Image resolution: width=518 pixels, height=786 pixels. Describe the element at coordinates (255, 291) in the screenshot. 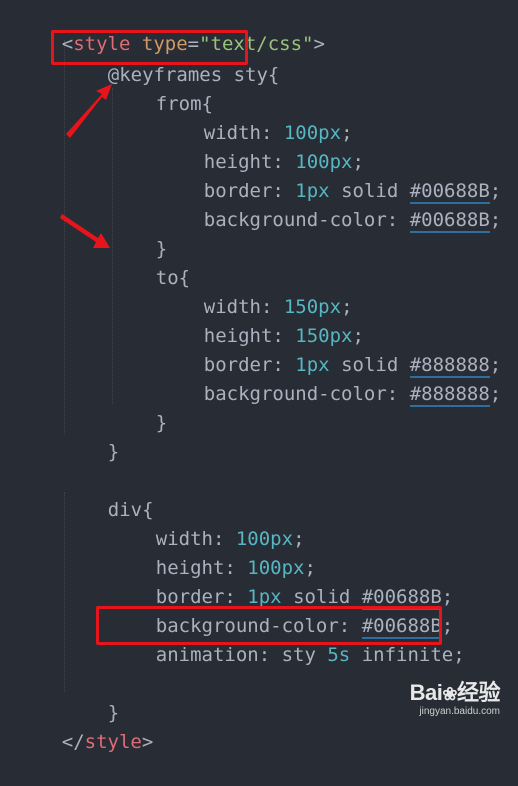

I see `code-line-10: width: 150px;` at that location.